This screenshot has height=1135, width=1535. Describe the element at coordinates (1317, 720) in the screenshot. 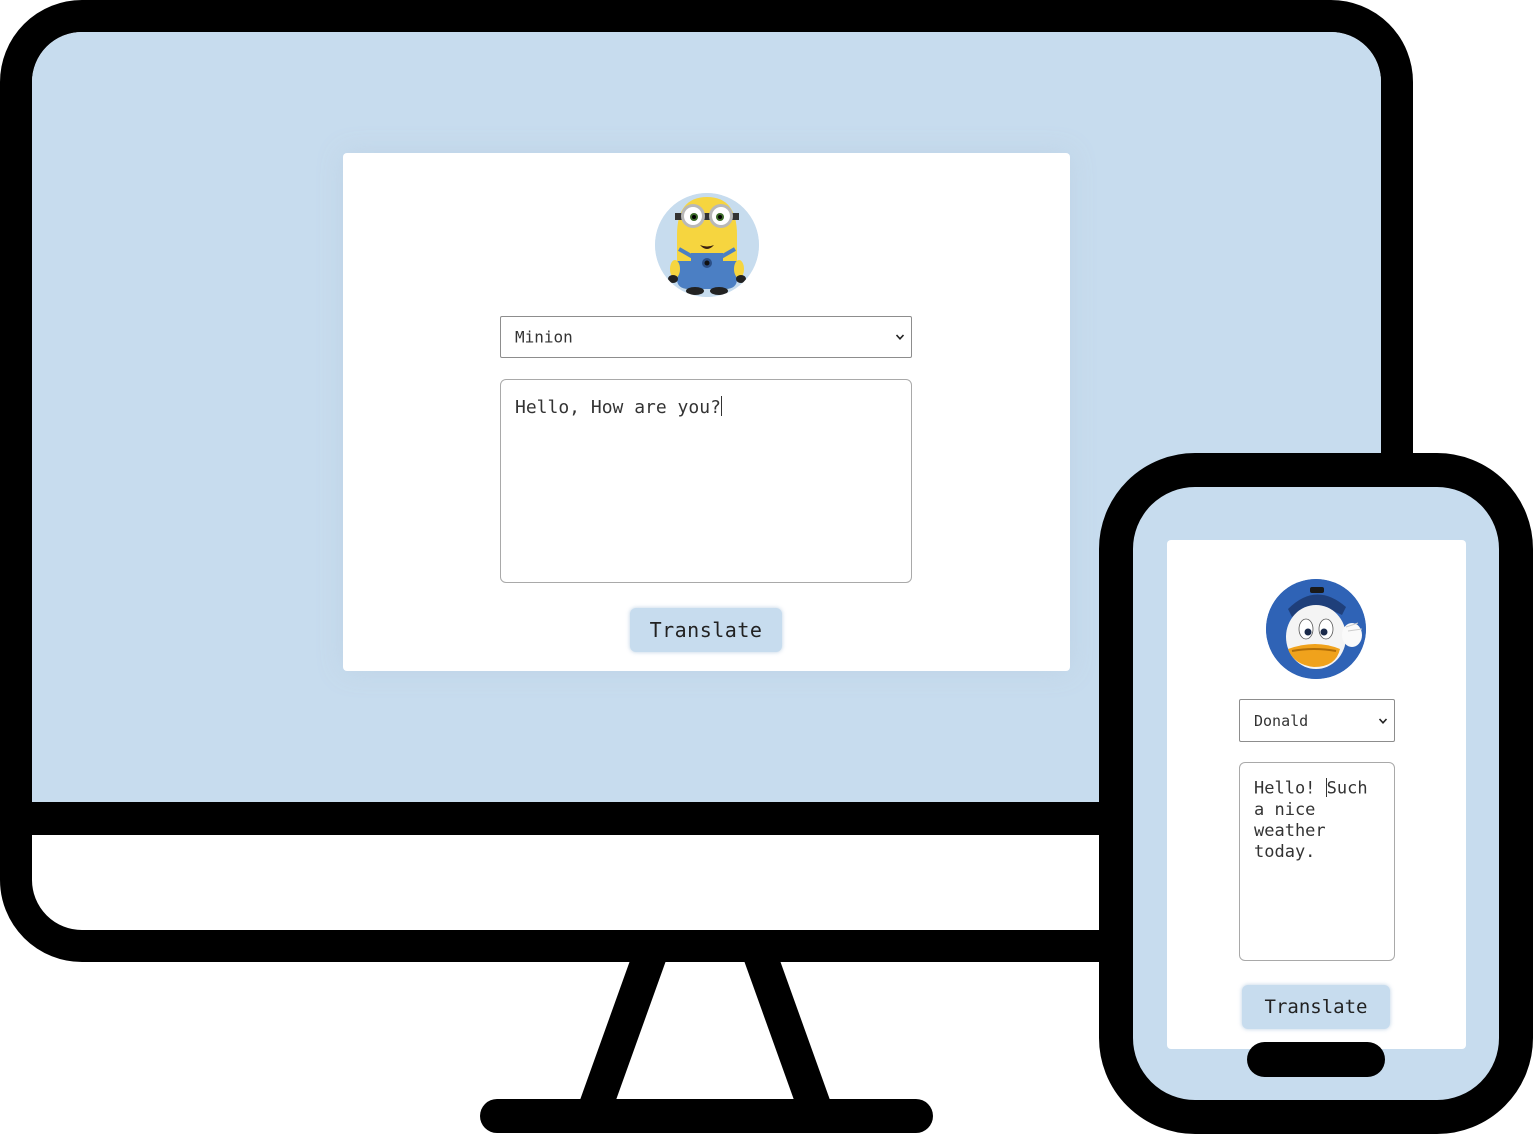

I see `character-select-mobile: Donald` at that location.